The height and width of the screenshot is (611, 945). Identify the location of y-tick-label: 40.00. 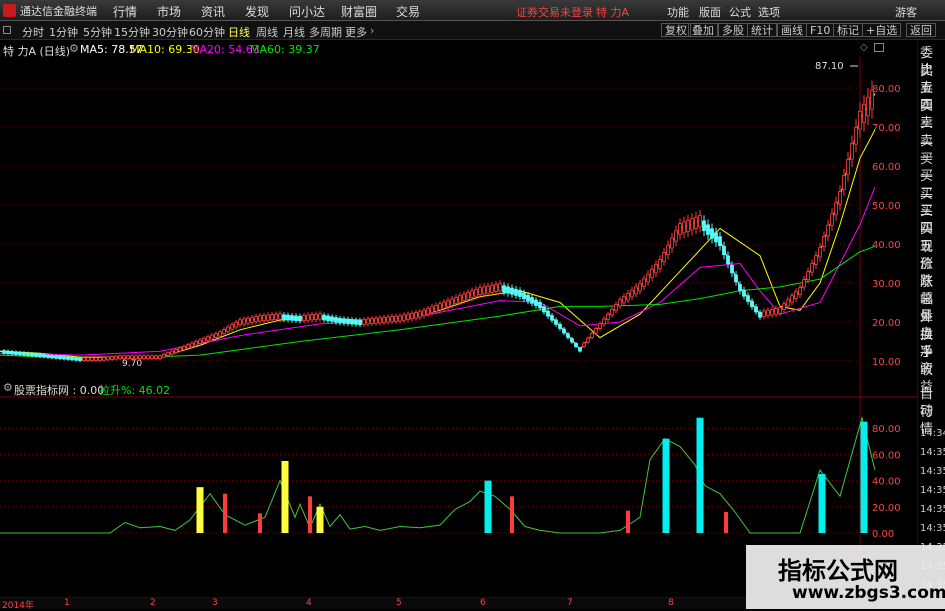
(886, 245).